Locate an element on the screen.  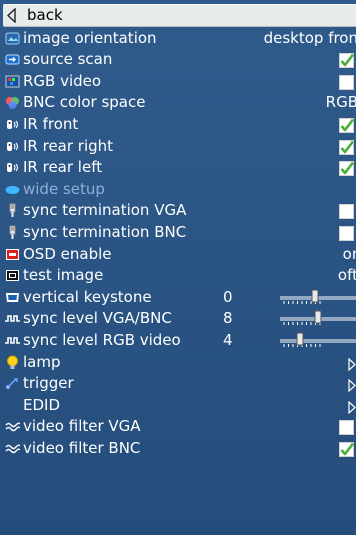
menu-item-label: sync termination VGA is located at coordinates (105, 210).